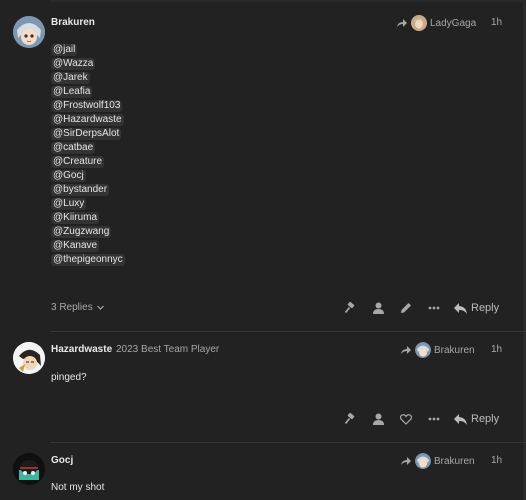 The image size is (526, 500). What do you see at coordinates (78, 487) in the screenshot?
I see `post-text: Not my shot` at bounding box center [78, 487].